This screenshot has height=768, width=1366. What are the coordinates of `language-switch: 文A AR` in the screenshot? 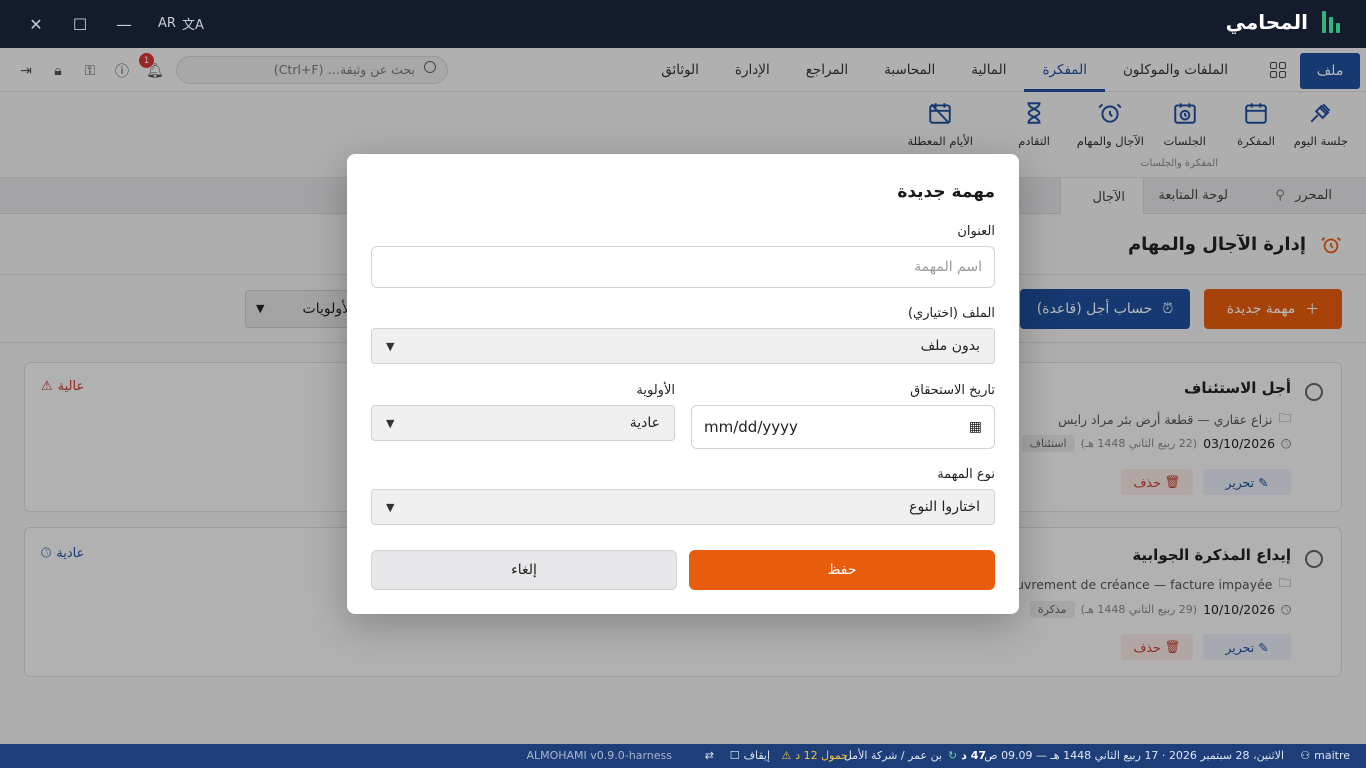 It's located at (181, 23).